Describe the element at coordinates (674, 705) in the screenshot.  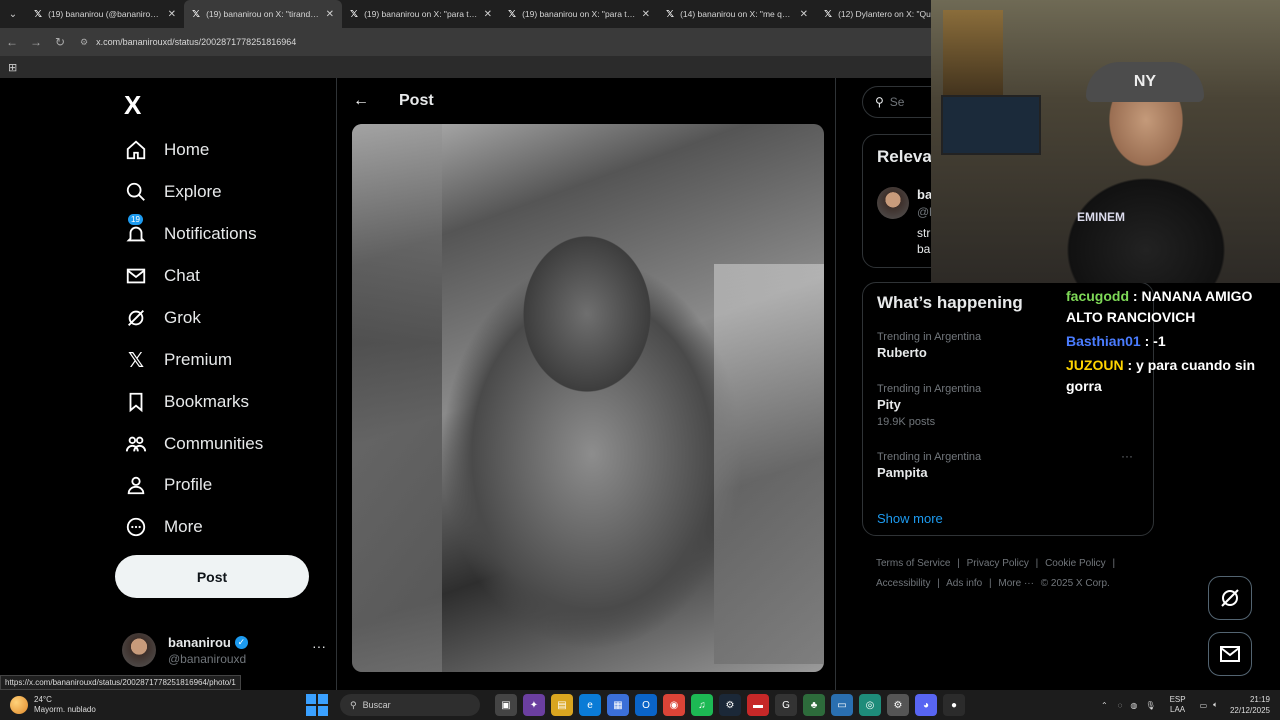
I see `chrome-icon: ◉` at that location.